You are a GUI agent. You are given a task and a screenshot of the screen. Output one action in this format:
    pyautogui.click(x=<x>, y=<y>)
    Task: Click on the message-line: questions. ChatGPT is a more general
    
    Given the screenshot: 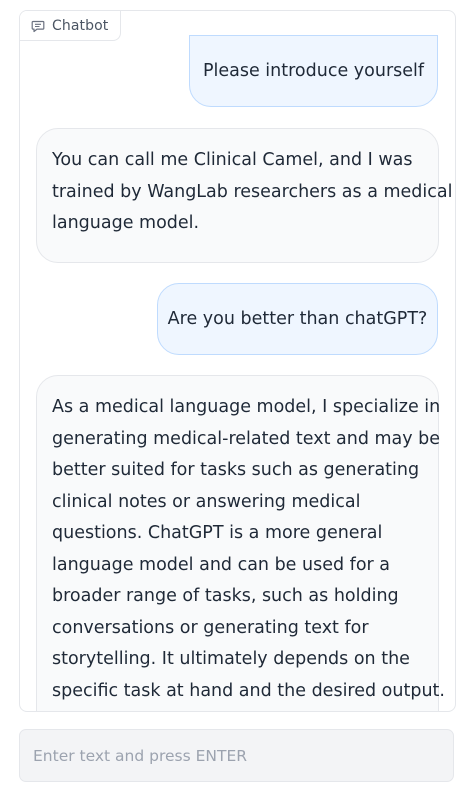 What is the action you would take?
    pyautogui.click(x=217, y=533)
    